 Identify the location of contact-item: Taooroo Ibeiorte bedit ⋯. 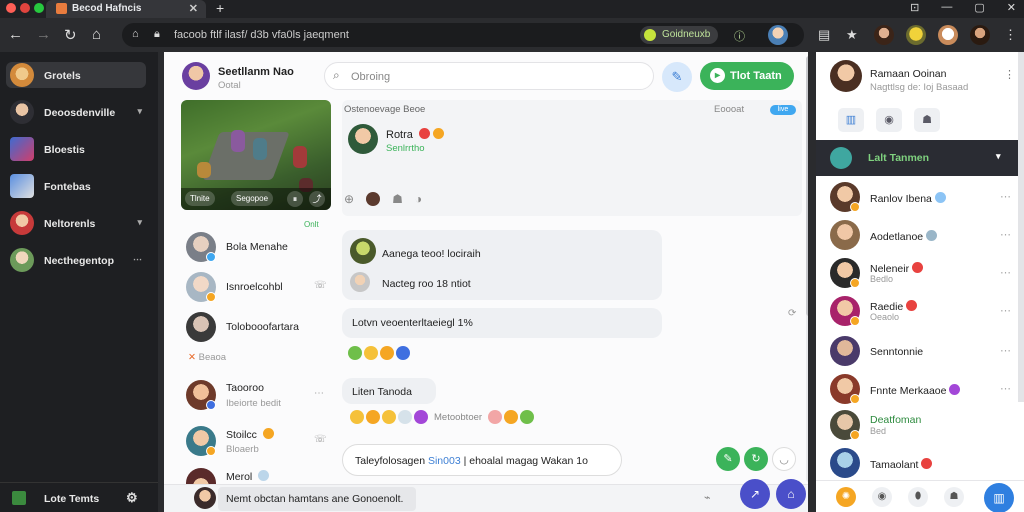
(261, 396).